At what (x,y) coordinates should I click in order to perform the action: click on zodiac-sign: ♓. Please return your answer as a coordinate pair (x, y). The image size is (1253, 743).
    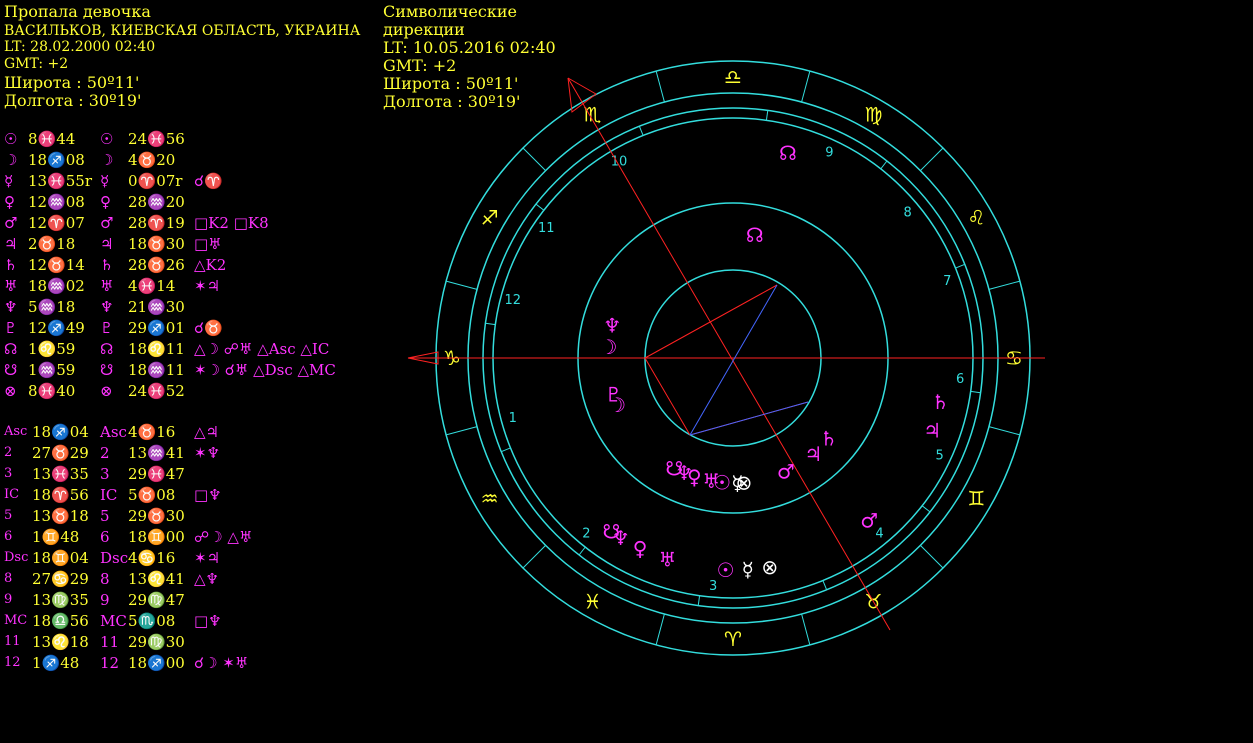
    Looking at the image, I should click on (593, 601).